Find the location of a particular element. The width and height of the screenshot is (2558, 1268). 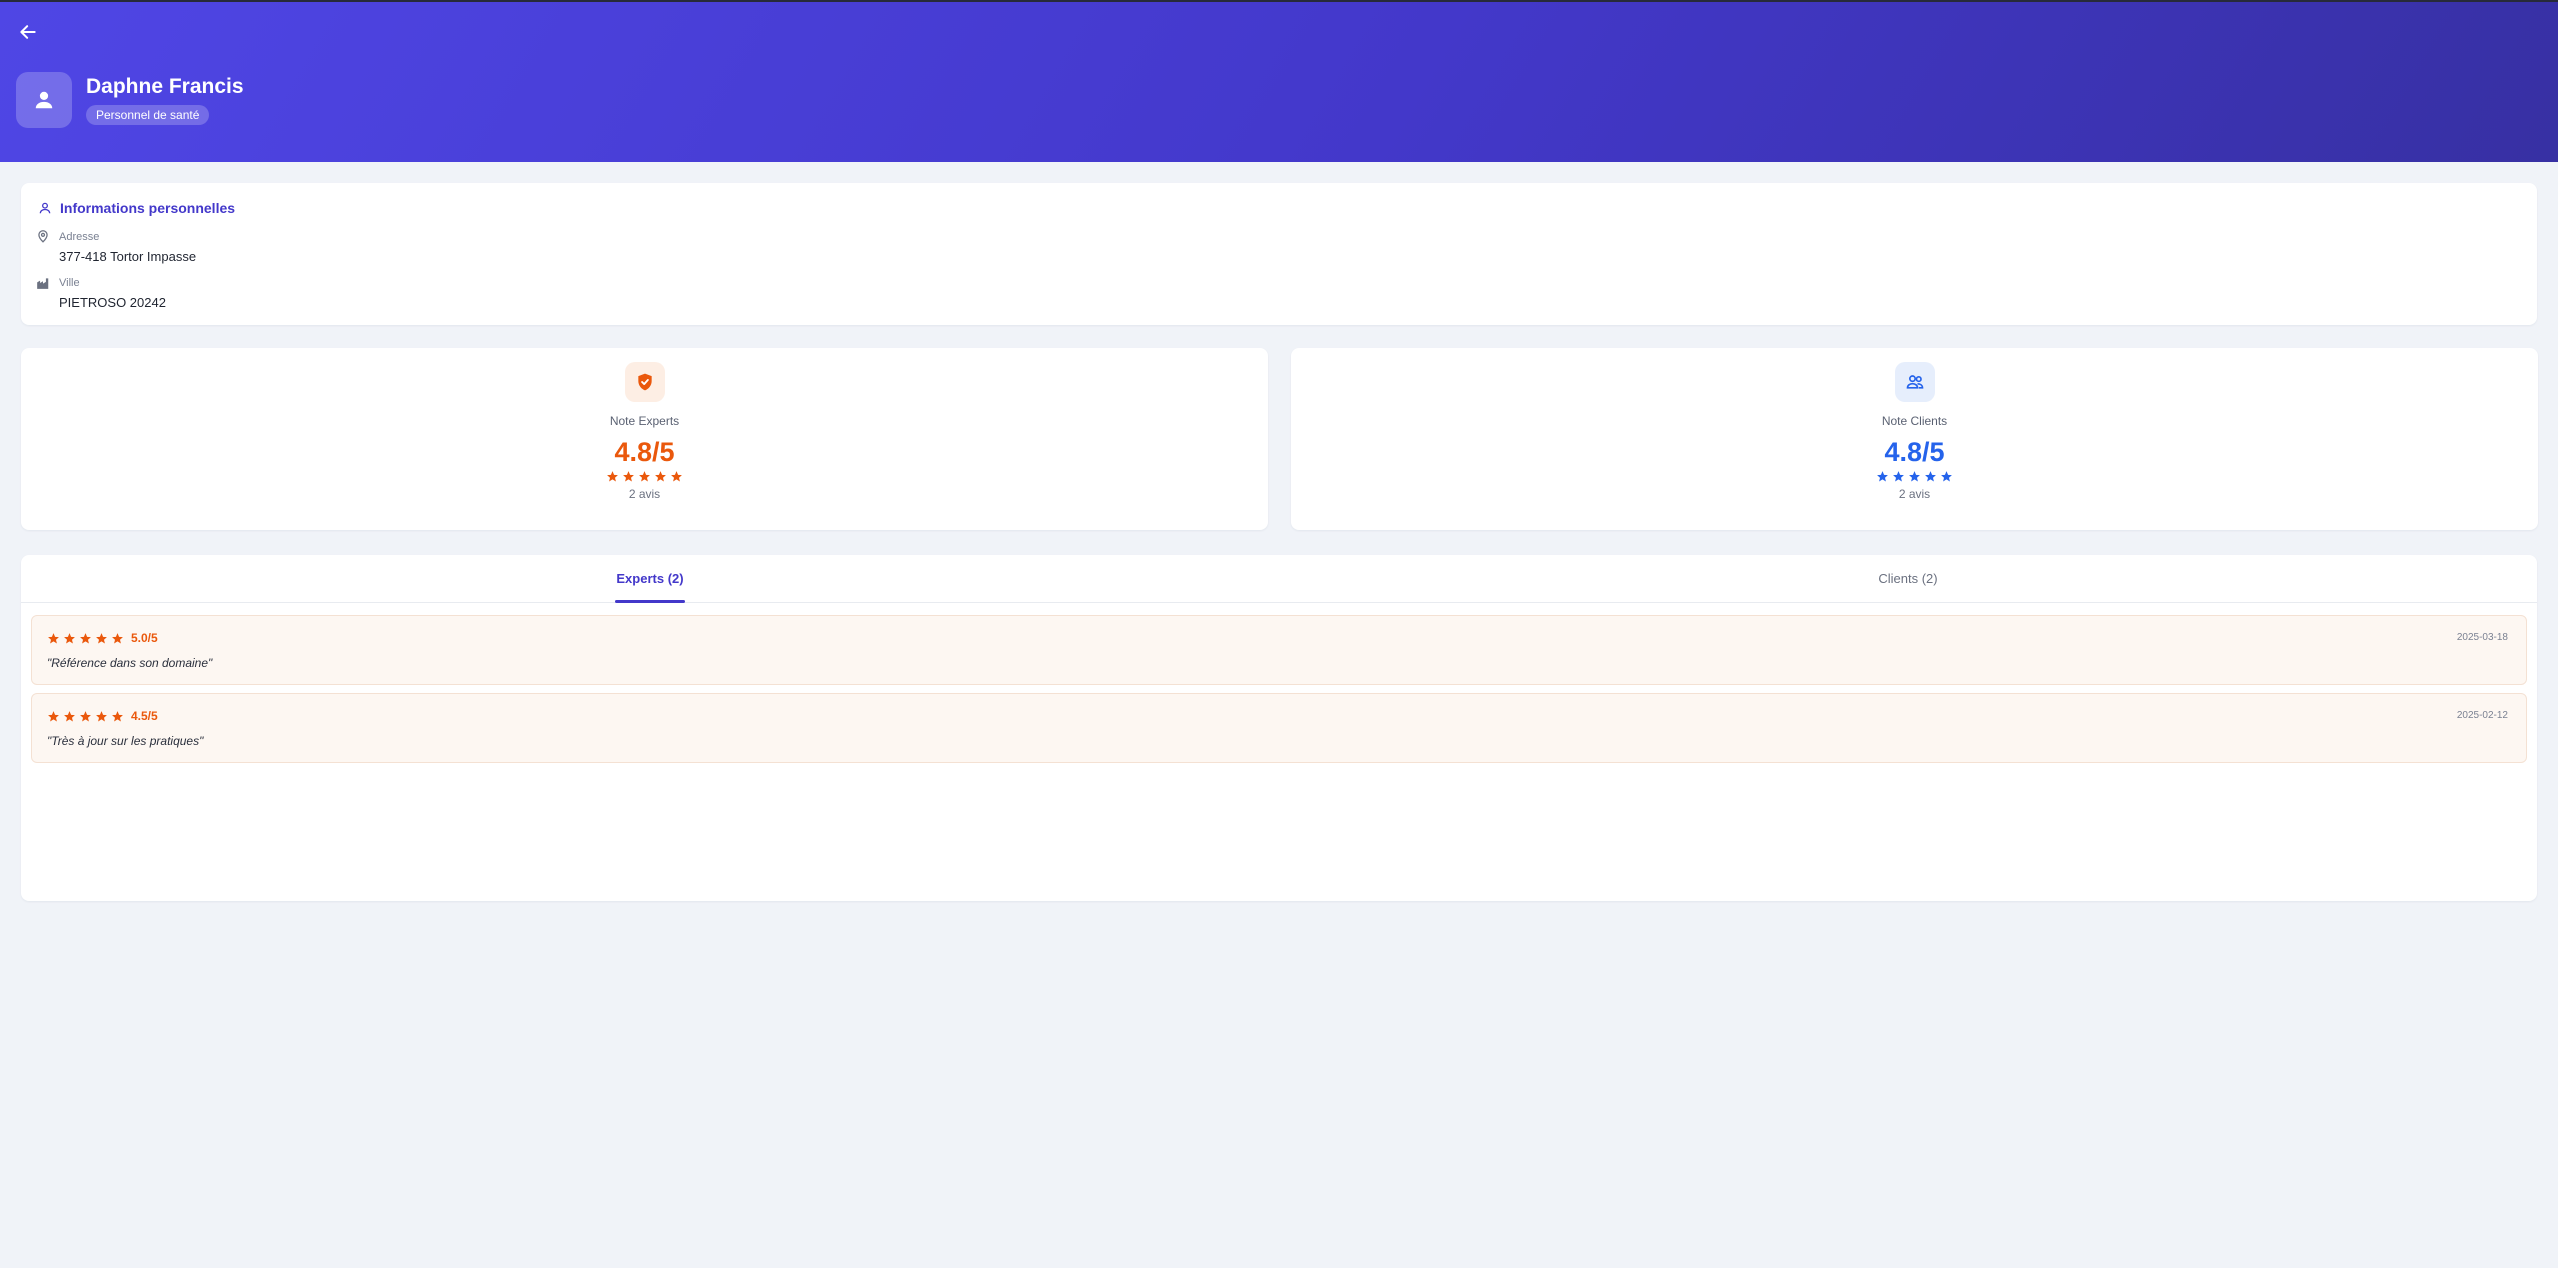

personal-info-title: Informations personnelles is located at coordinates (136, 208).